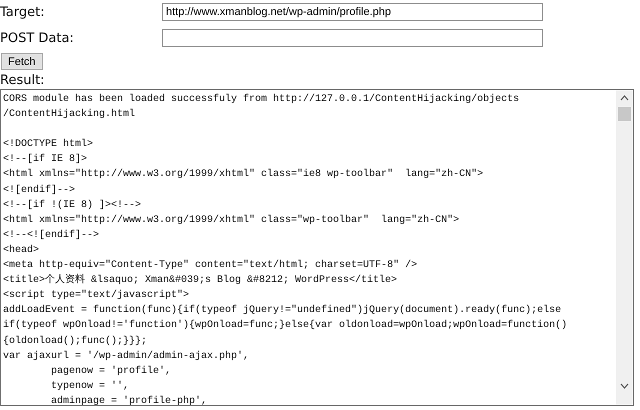  Describe the element at coordinates (231, 221) in the screenshot. I see `code-line: <html xmlns="http://www.w3.org/1999/xhtml" class="wp-toolbar" lang="zh-CN">` at that location.